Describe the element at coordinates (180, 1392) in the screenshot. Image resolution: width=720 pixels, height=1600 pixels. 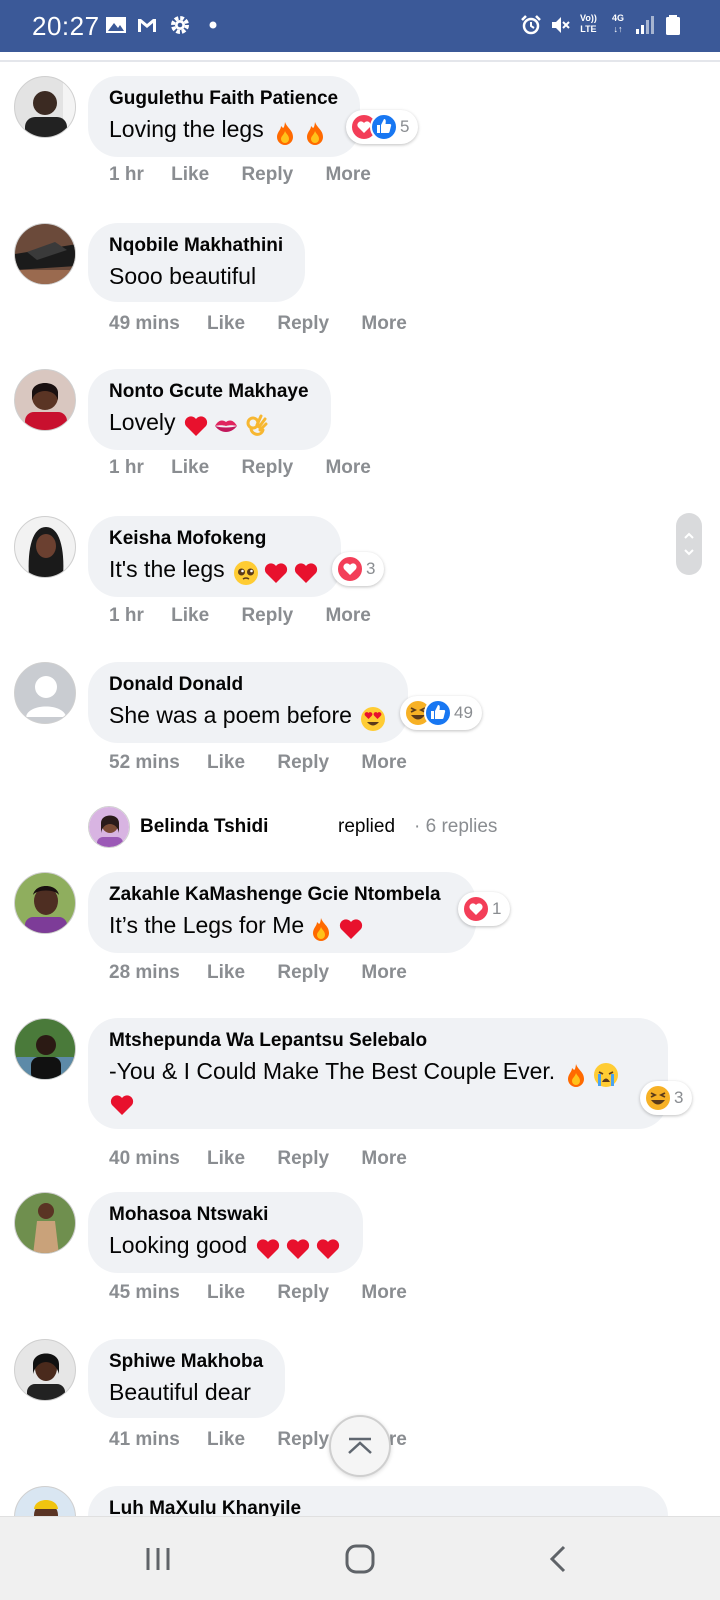
I see `comment-text: Beautiful dear` at that location.